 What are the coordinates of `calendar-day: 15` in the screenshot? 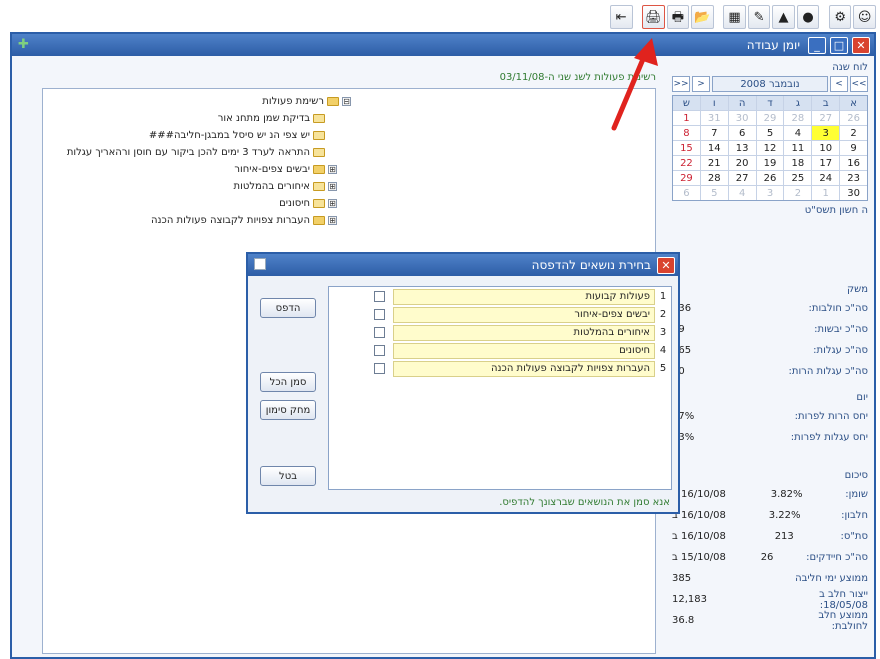 It's located at (686, 148).